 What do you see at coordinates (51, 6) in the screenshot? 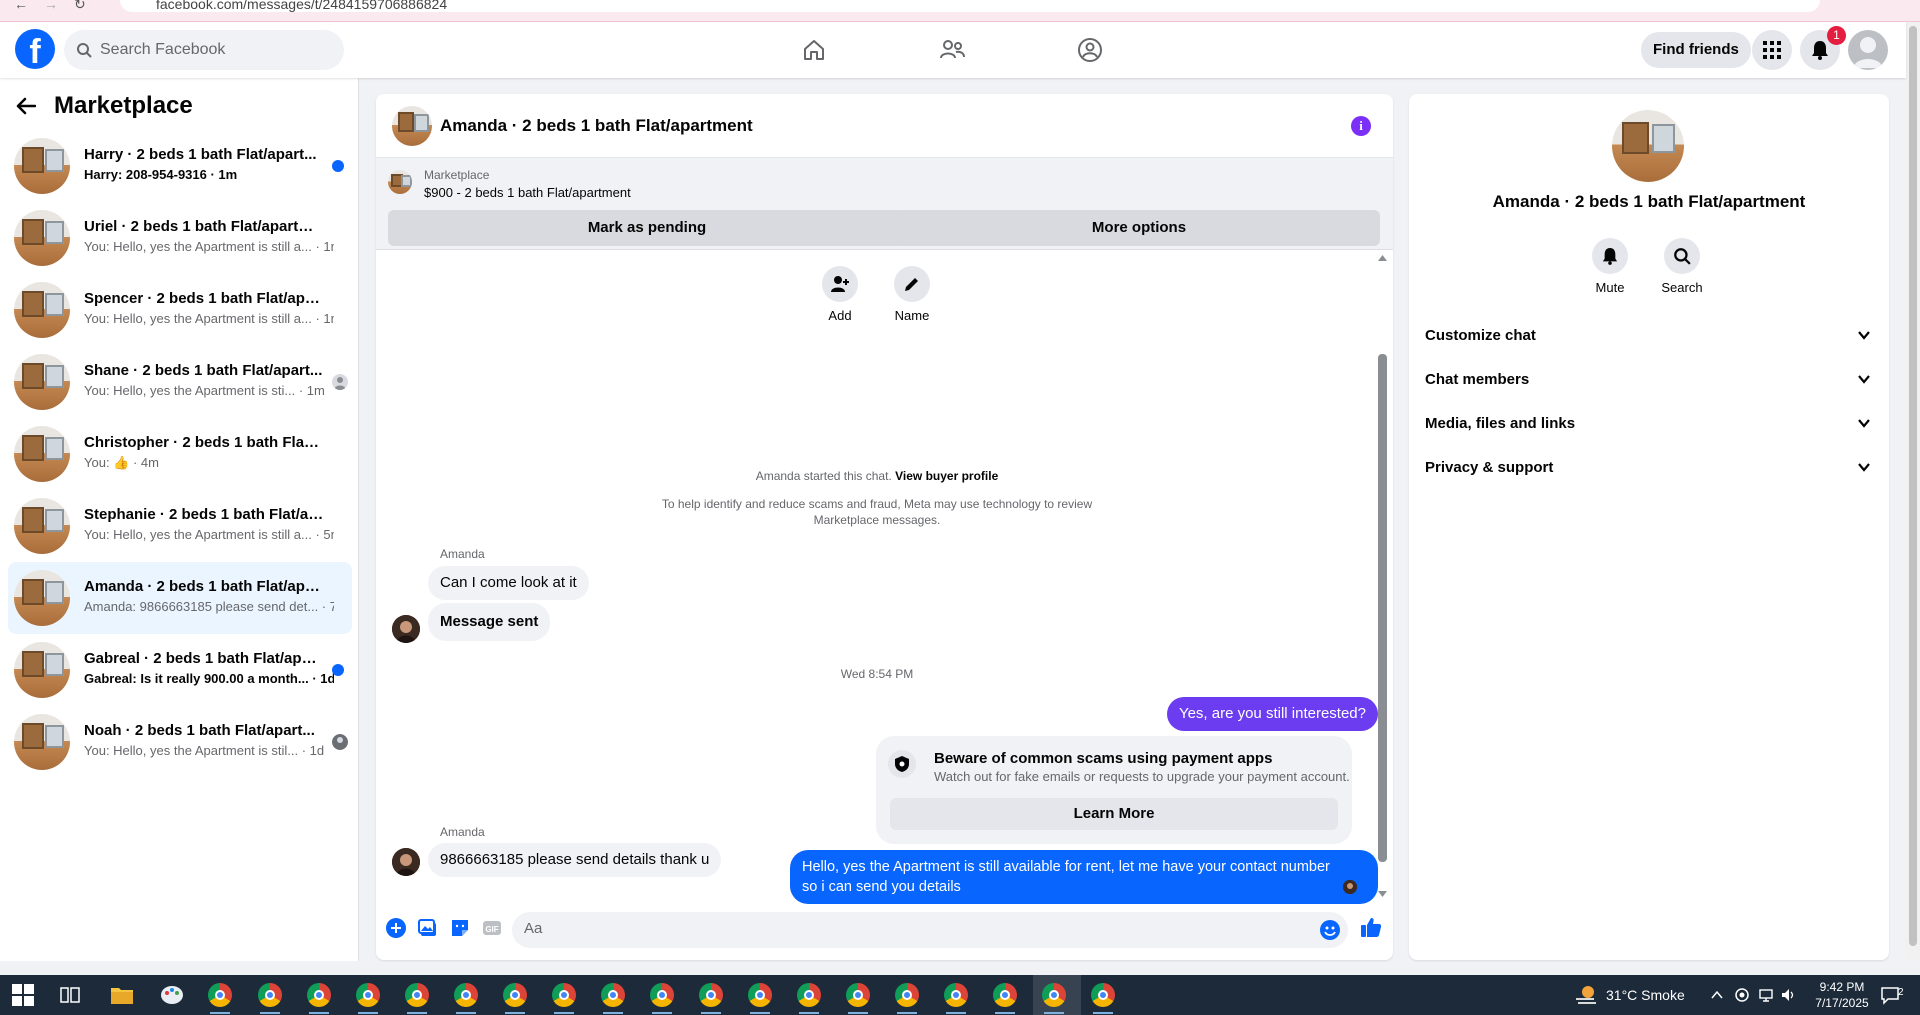
I see `forward-arrow-icon: →` at bounding box center [51, 6].